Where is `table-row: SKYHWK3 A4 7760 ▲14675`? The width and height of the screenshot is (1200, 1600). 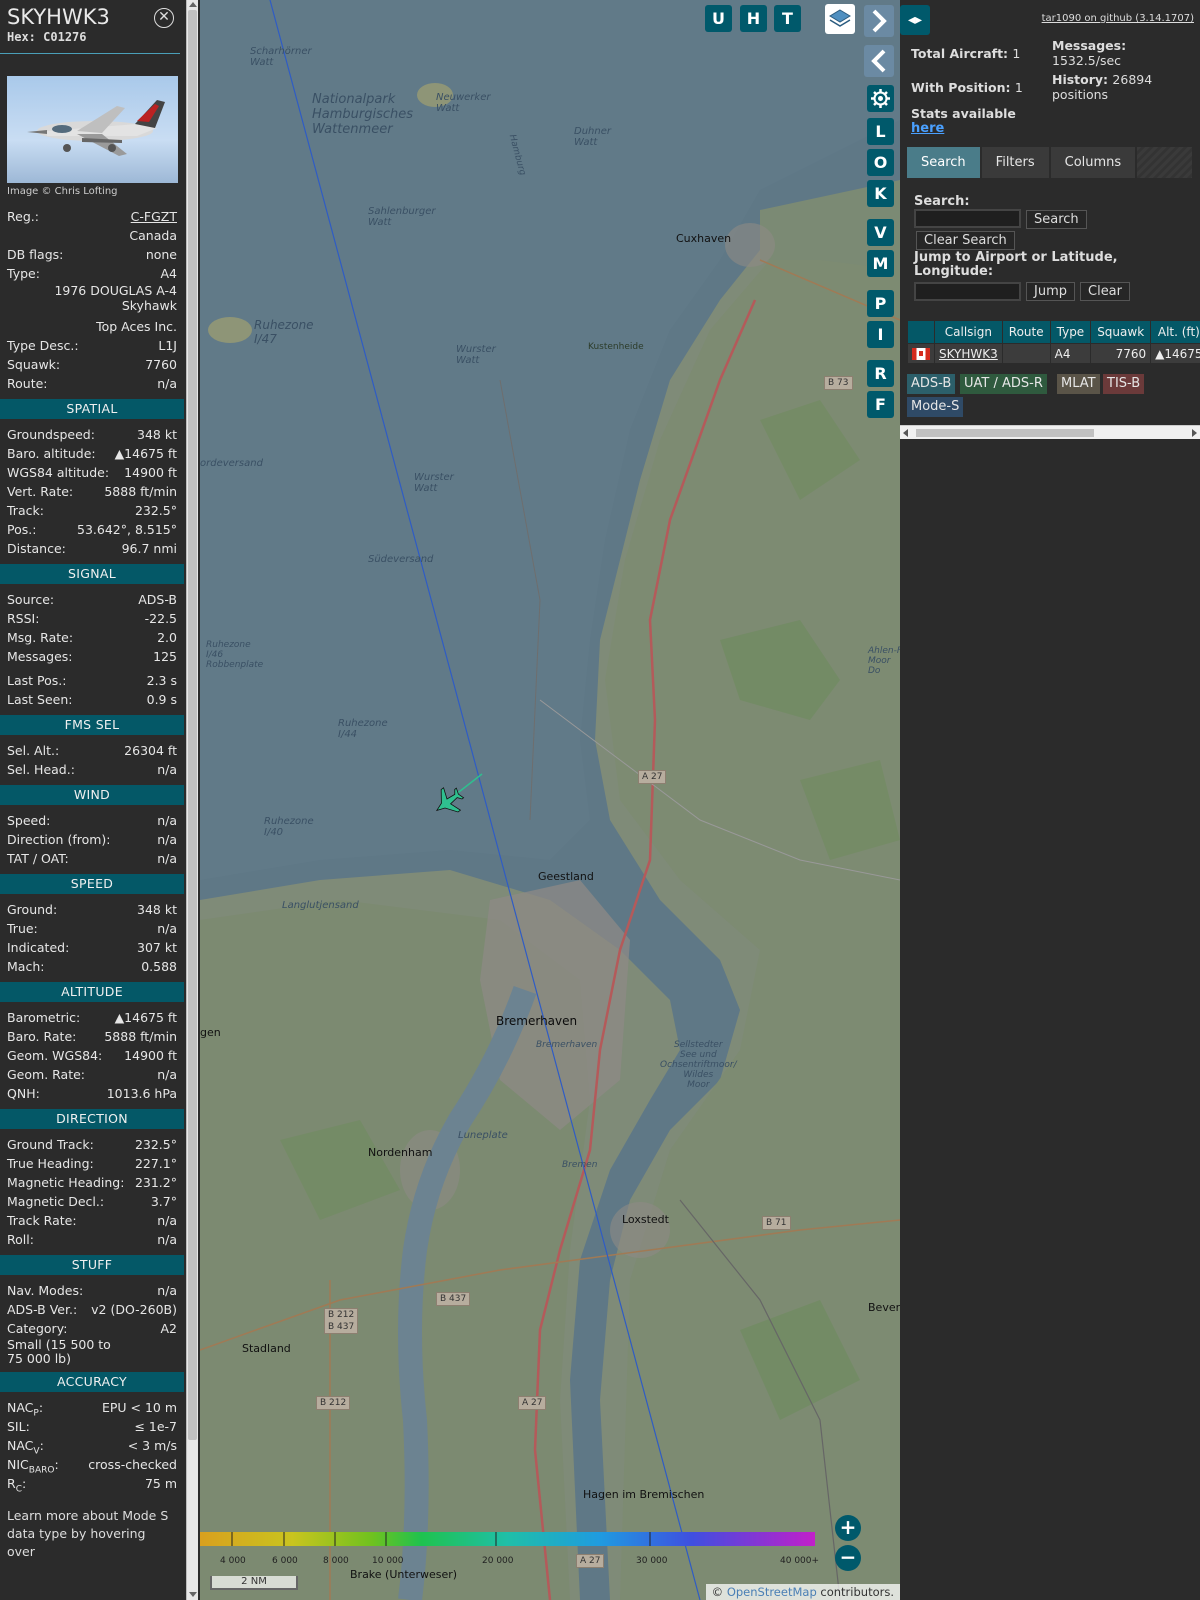 table-row: SKYHWK3 A4 7760 ▲14675 is located at coordinates (1054, 353).